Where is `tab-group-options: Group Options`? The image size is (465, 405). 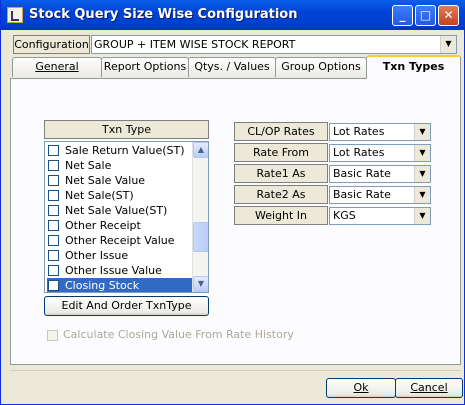
tab-group-options: Group Options is located at coordinates (321, 67).